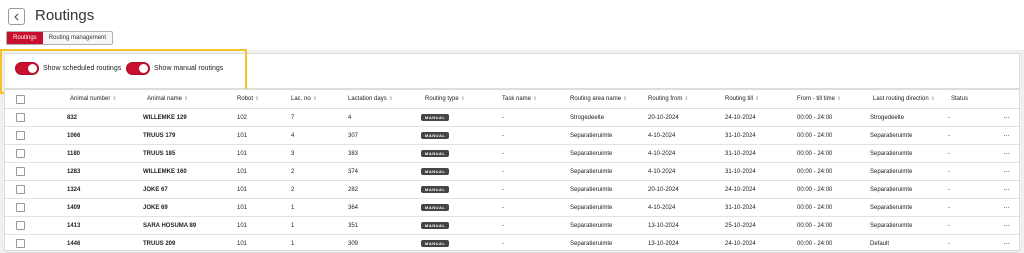  I want to click on routing-type-badge-wrap: MANUAL, so click(435, 135).